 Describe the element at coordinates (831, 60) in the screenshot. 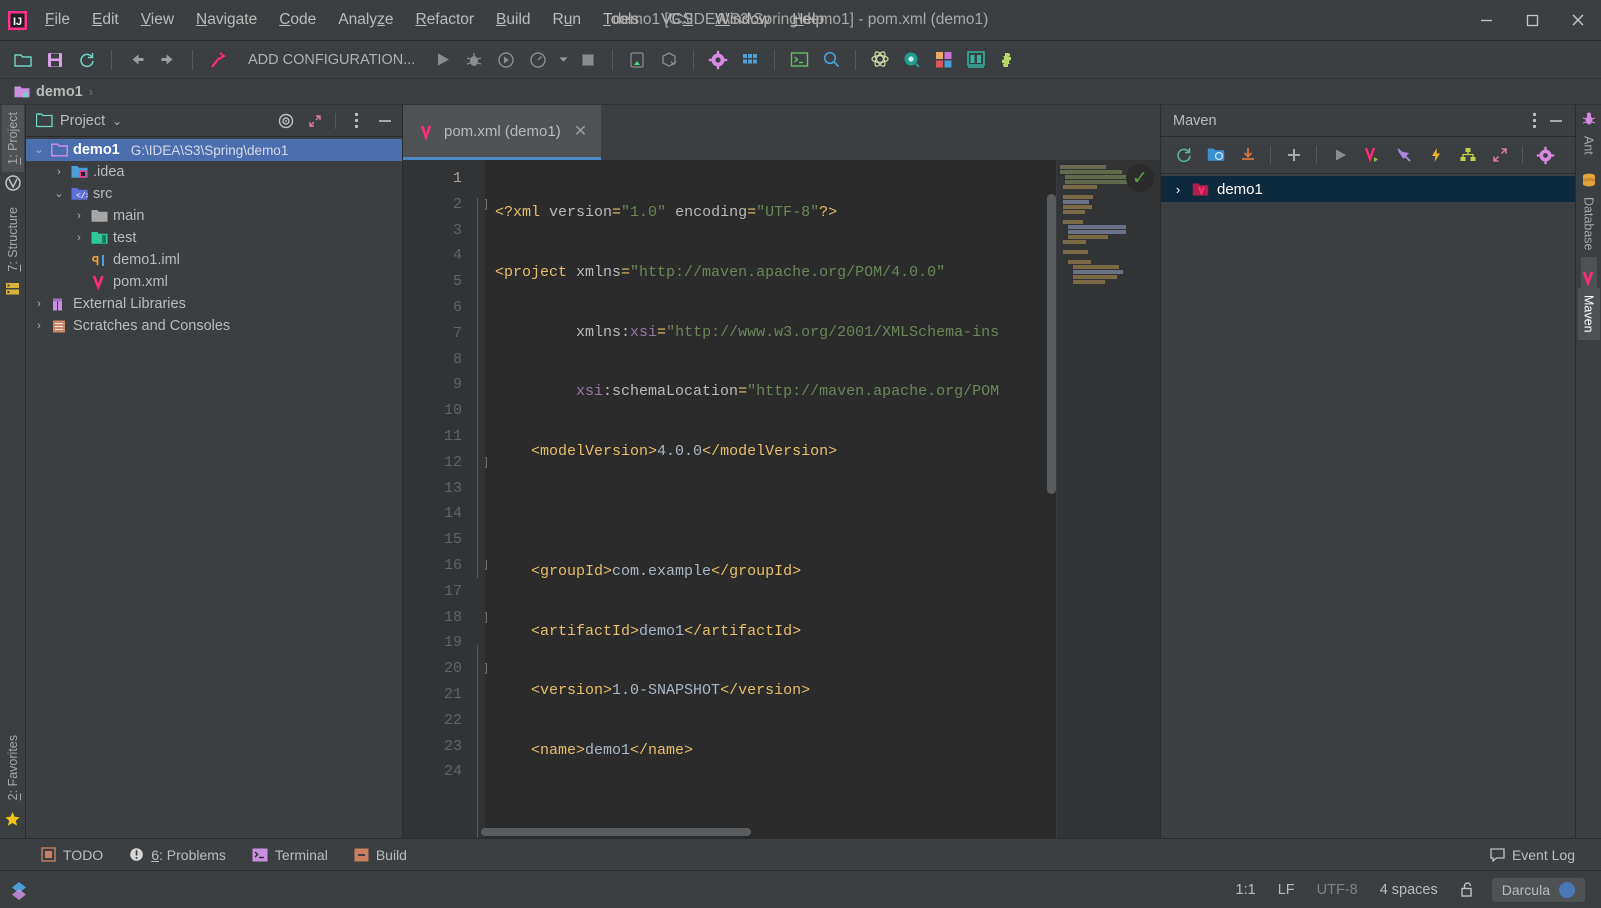

I see `search-everywhere-icon` at that location.